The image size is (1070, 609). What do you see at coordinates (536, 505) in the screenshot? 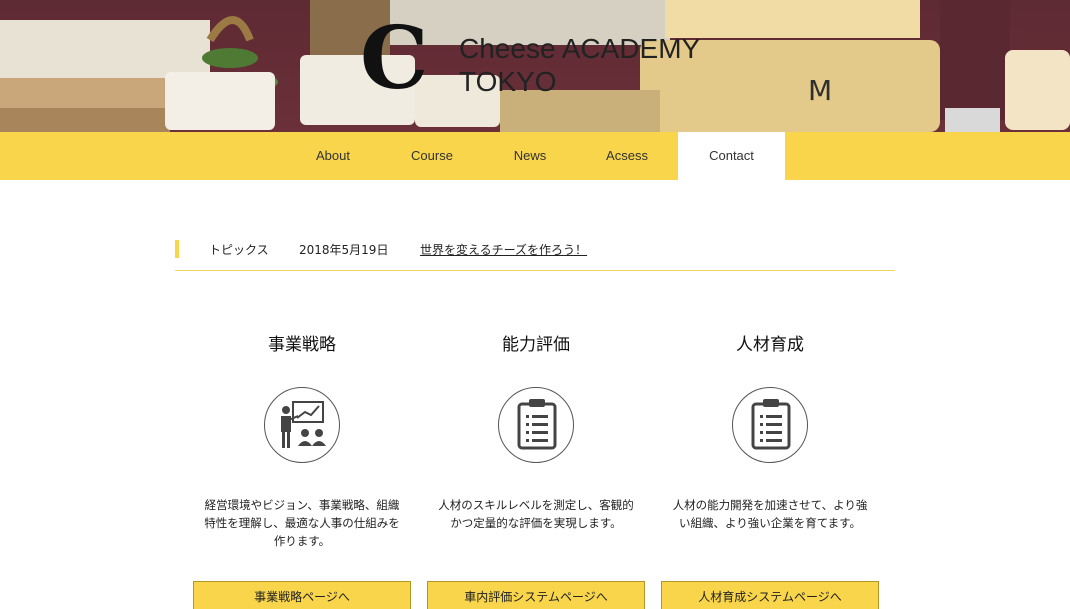
I see `feature-description-line: 人材のスキルレベルを測定し、客観的` at bounding box center [536, 505].